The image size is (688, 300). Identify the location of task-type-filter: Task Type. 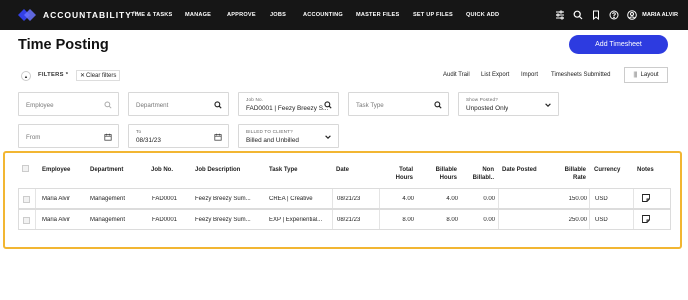
(398, 104).